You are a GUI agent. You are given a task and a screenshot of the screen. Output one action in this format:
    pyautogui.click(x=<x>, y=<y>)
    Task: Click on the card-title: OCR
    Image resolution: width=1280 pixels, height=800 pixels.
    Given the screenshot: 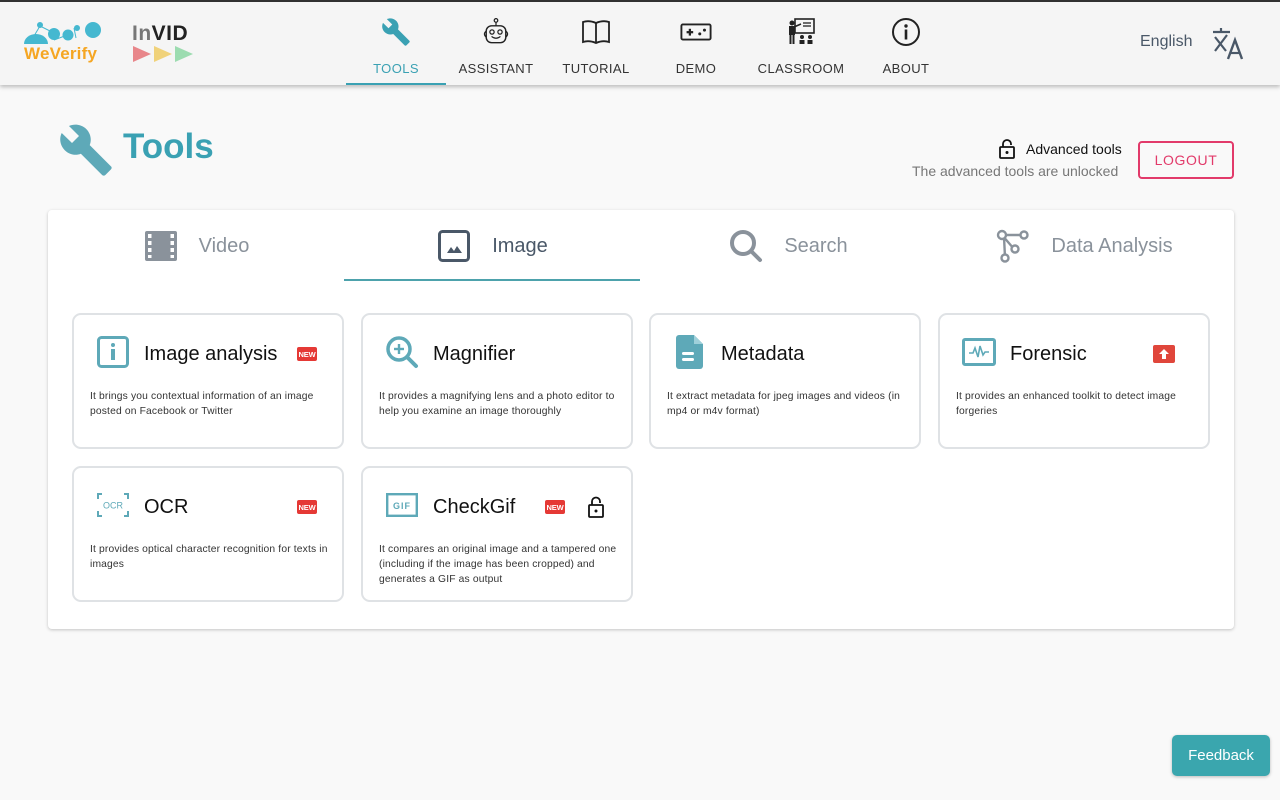 What is the action you would take?
    pyautogui.click(x=166, y=507)
    